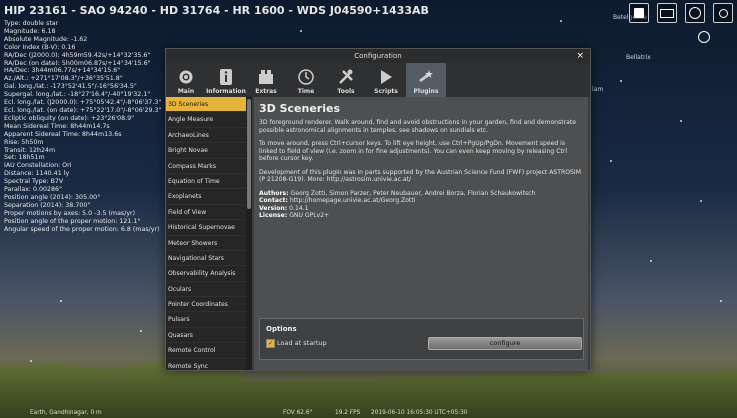  What do you see at coordinates (386, 91) in the screenshot?
I see `tab-scripts-label: Scripts` at bounding box center [386, 91].